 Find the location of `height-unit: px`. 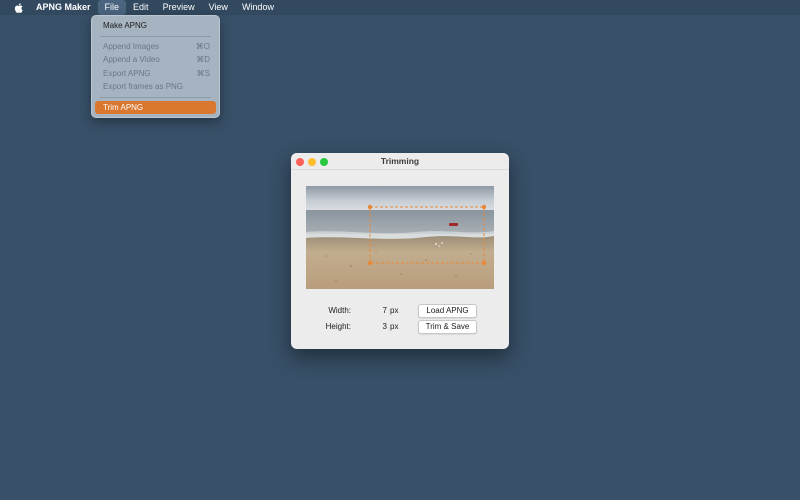

height-unit: px is located at coordinates (394, 326).